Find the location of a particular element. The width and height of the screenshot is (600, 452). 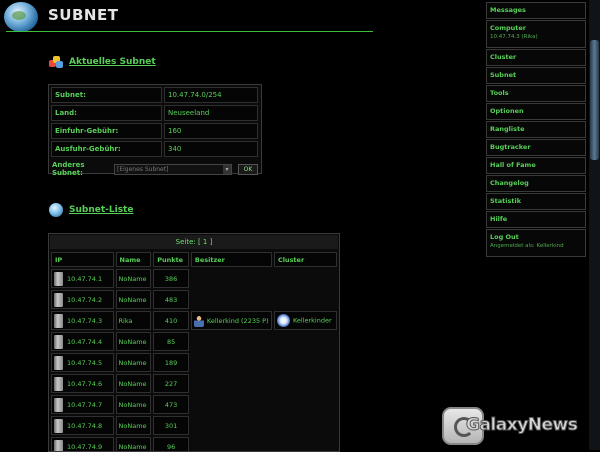

ip-address: 10.47.74.3 is located at coordinates (84, 321).